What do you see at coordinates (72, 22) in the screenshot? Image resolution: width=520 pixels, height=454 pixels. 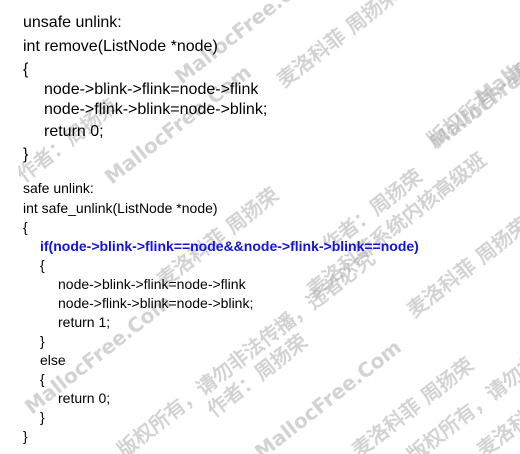 I see `section-heading-unsafe-unlink: unsafe unlink:` at bounding box center [72, 22].